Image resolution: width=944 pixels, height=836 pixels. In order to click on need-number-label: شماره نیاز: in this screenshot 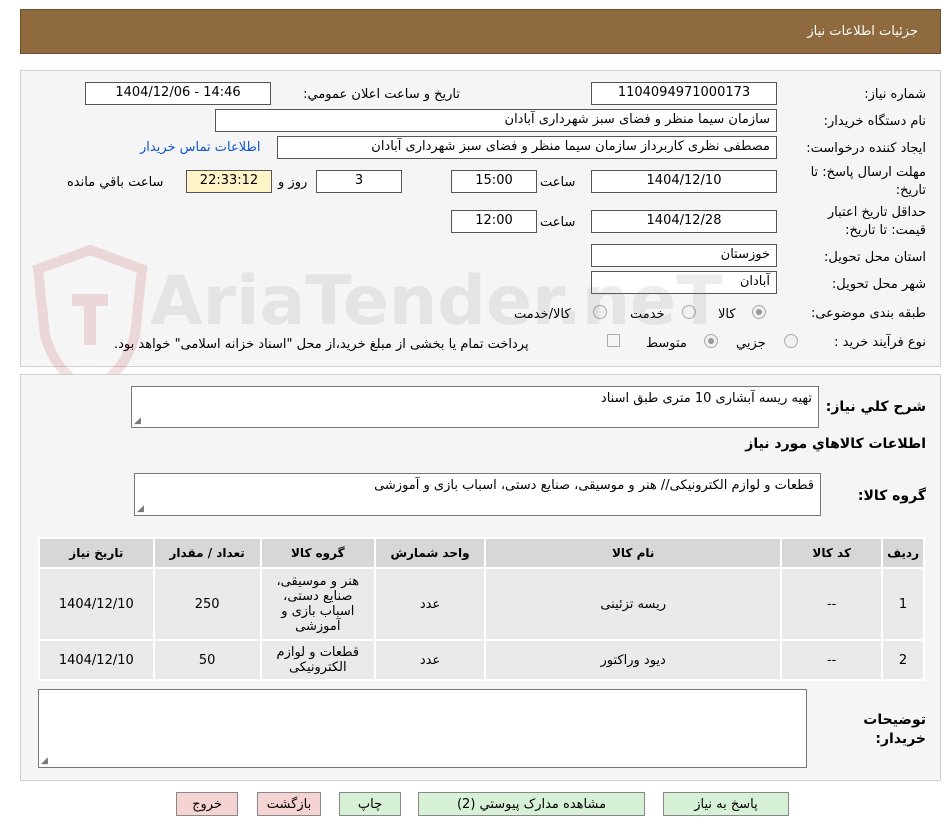, I will do `click(895, 94)`.